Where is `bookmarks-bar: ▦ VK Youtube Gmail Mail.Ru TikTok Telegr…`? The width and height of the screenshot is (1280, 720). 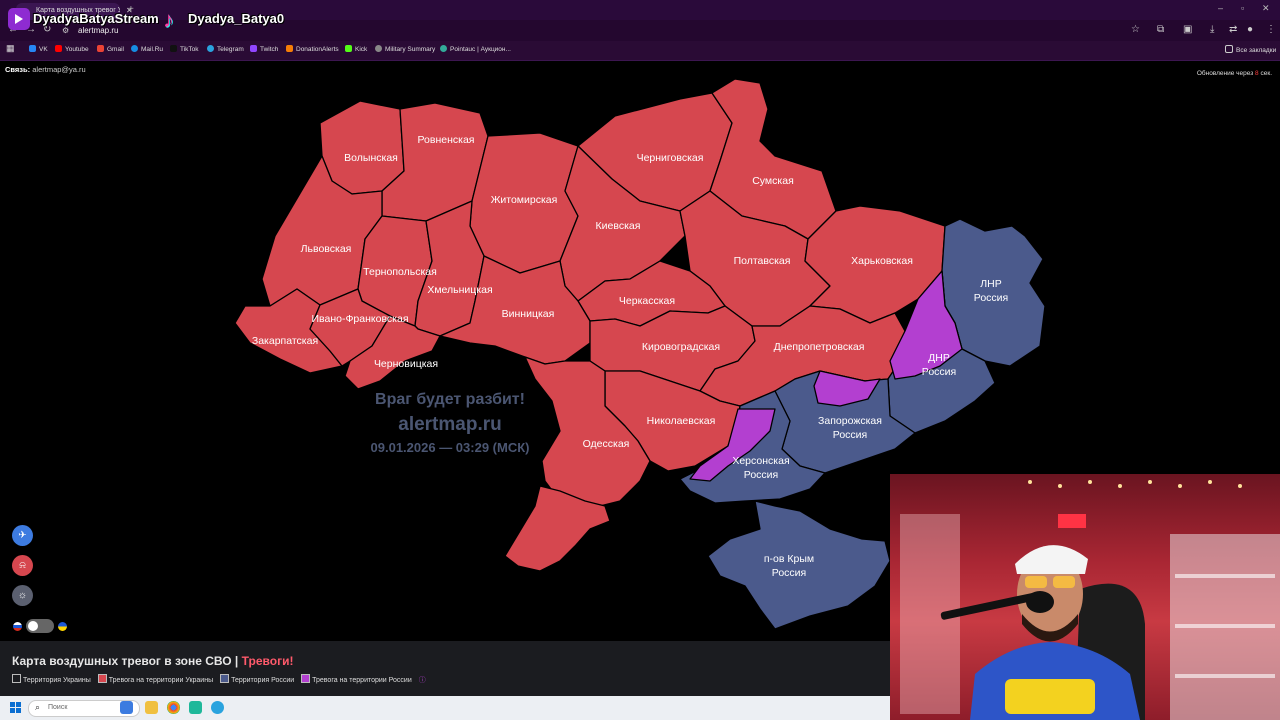 bookmarks-bar: ▦ VK Youtube Gmail Mail.Ru TikTok Telegr… is located at coordinates (640, 51).